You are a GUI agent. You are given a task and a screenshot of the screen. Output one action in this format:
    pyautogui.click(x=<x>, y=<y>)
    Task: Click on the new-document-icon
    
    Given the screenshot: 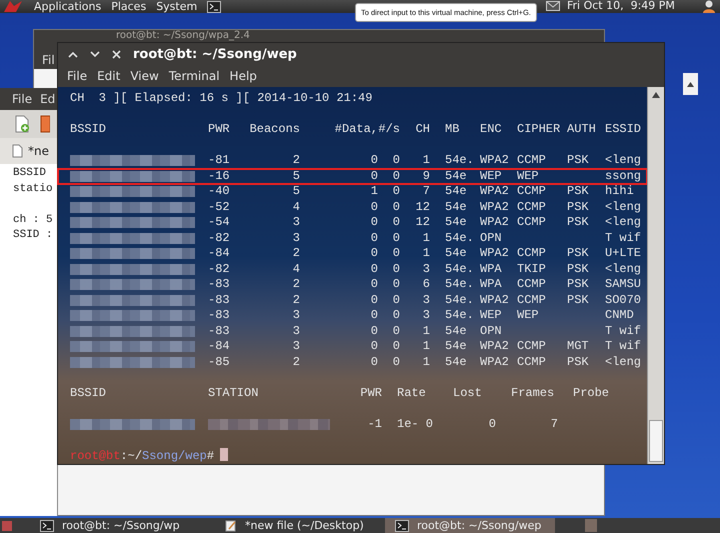 What is the action you would take?
    pyautogui.click(x=22, y=124)
    